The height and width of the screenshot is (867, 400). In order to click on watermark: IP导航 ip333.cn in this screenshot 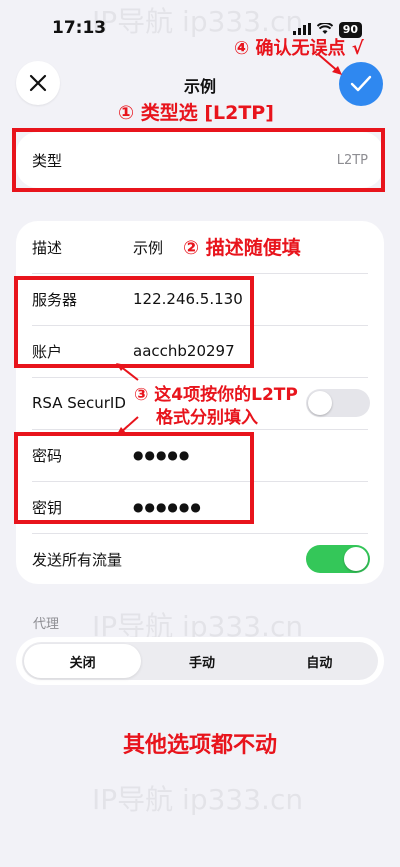, I will do `click(198, 799)`.